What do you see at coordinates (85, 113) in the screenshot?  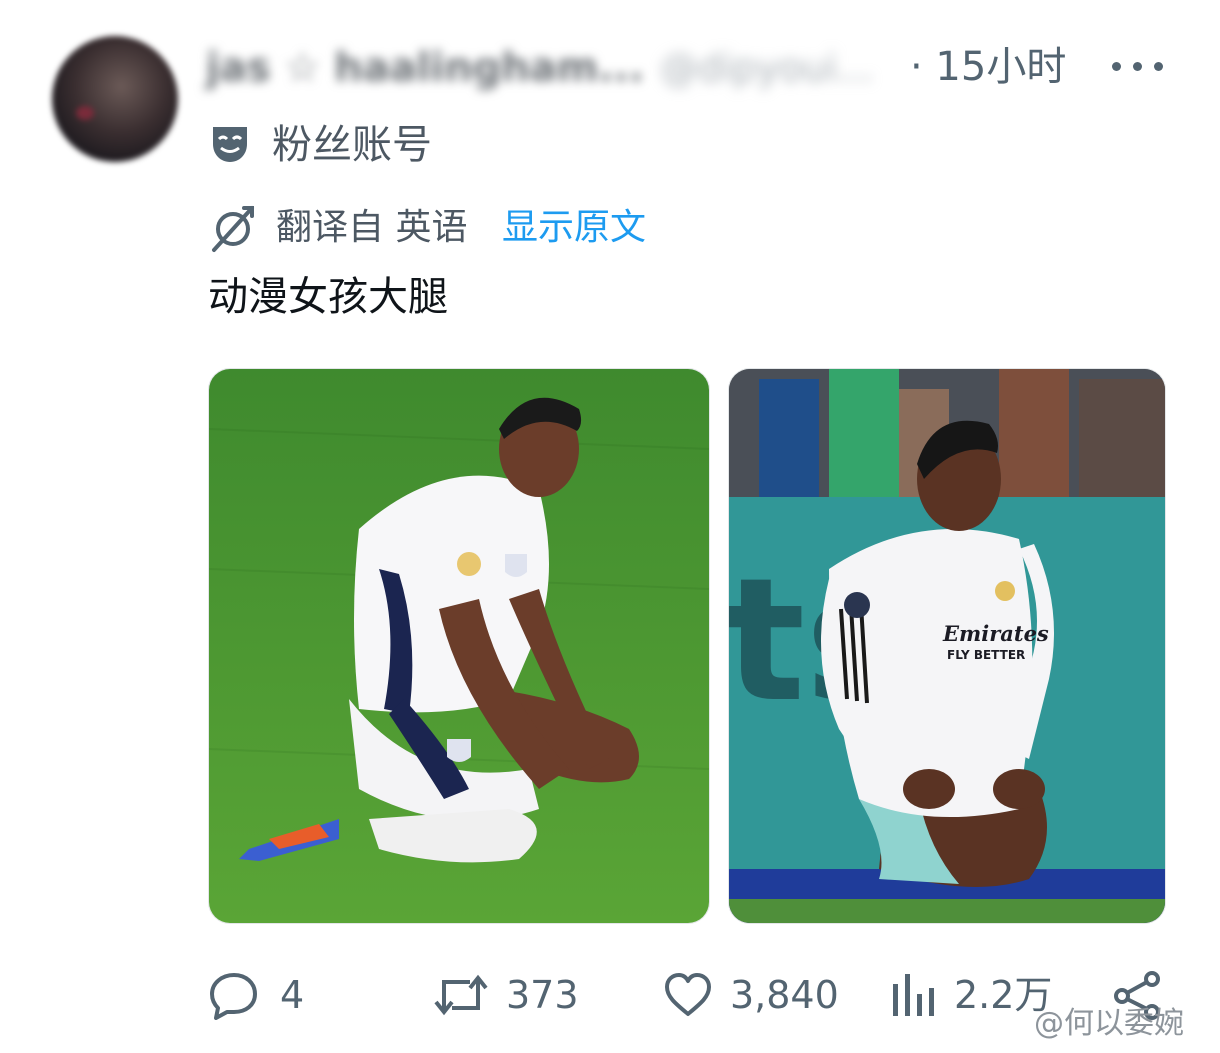 I see `avatar-detail` at bounding box center [85, 113].